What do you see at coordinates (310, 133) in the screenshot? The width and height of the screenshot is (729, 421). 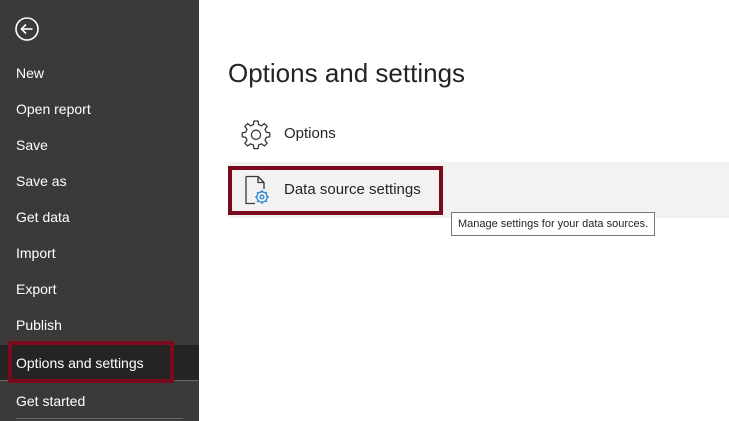 I see `options-label: Options` at bounding box center [310, 133].